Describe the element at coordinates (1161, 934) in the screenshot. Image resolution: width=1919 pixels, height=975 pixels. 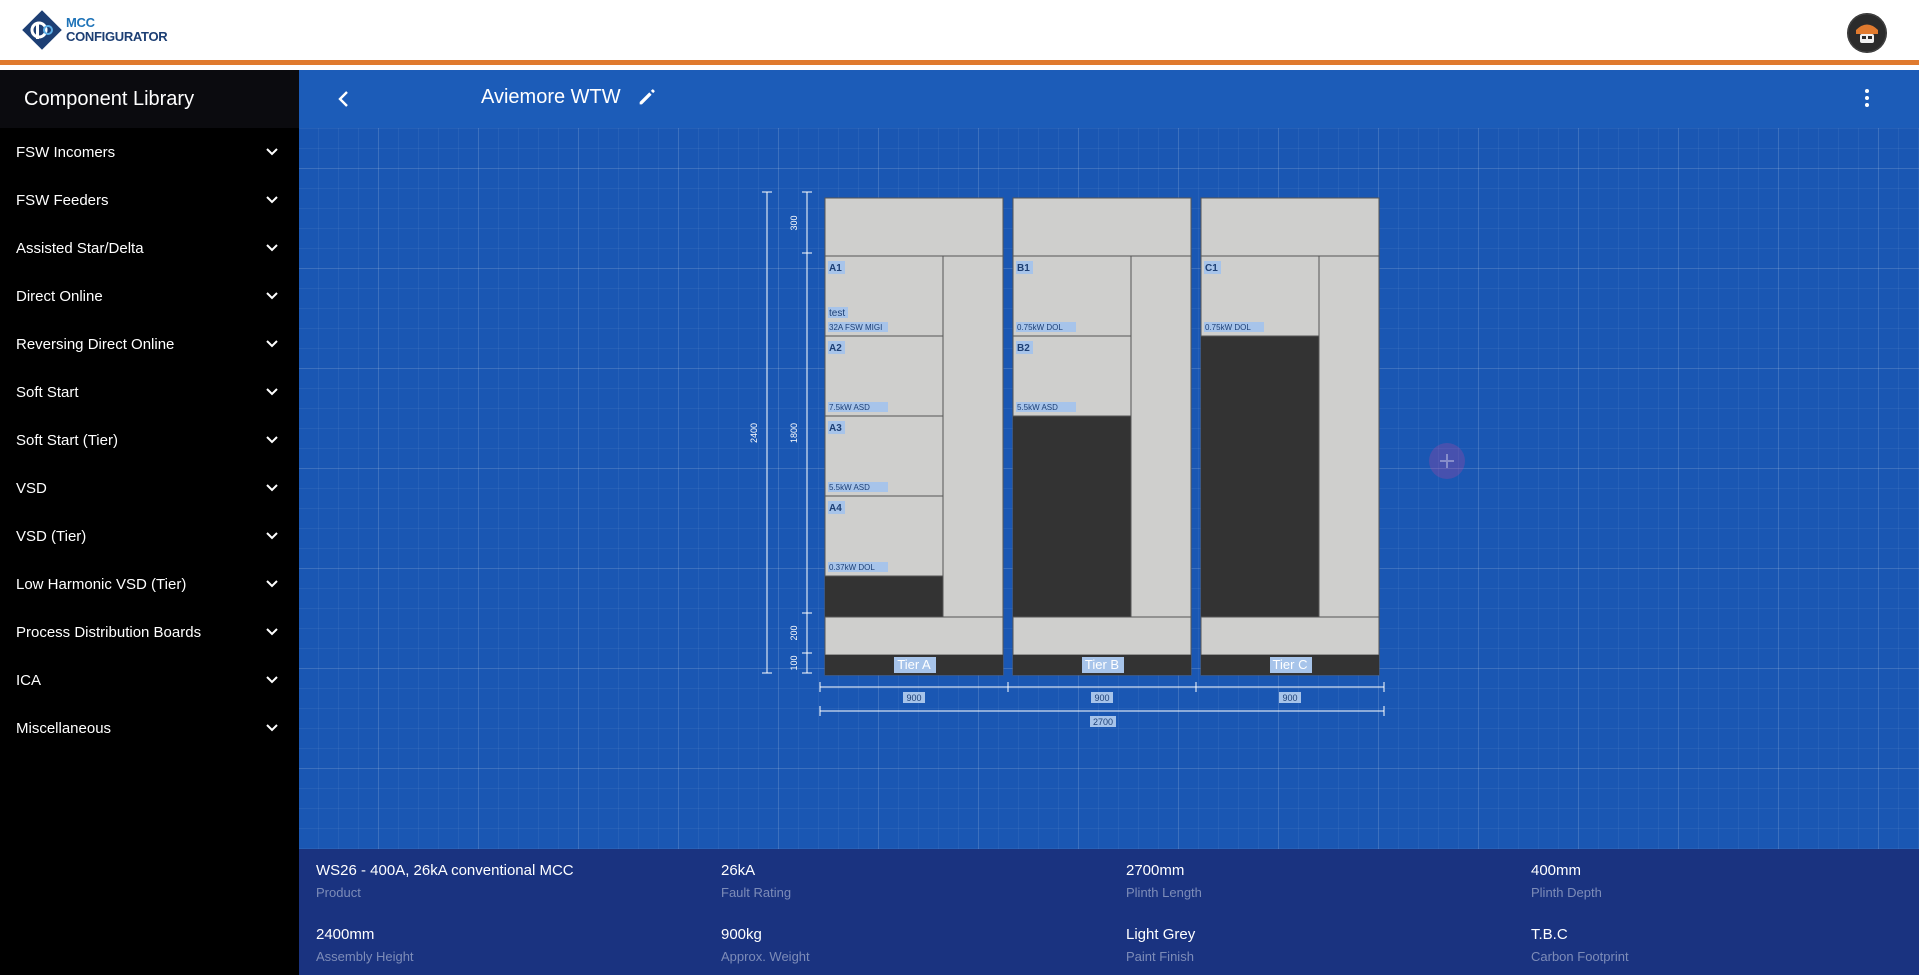
I see `info-value: Light Grey` at that location.